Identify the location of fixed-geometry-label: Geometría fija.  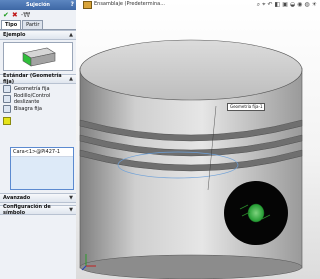
(32, 89).